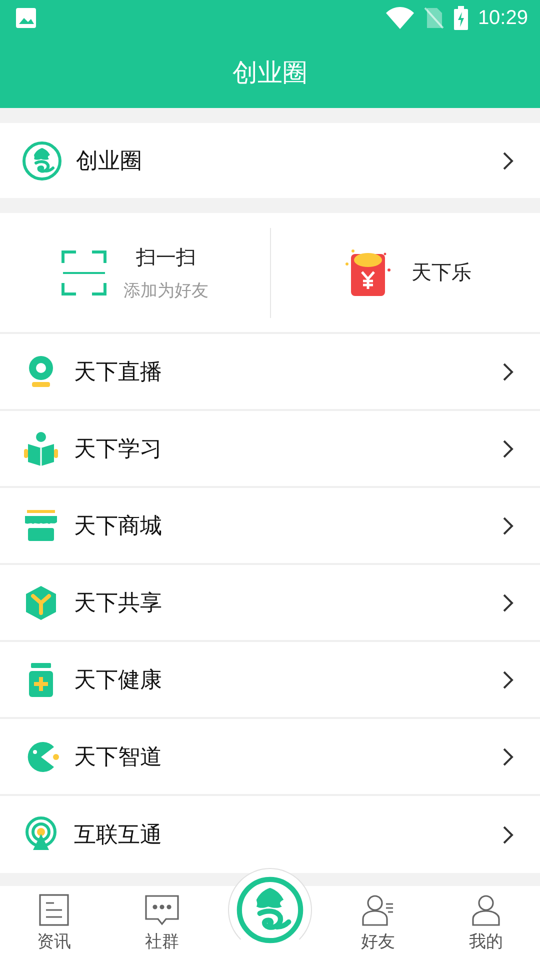  I want to click on row-label: 天下直播, so click(118, 372).